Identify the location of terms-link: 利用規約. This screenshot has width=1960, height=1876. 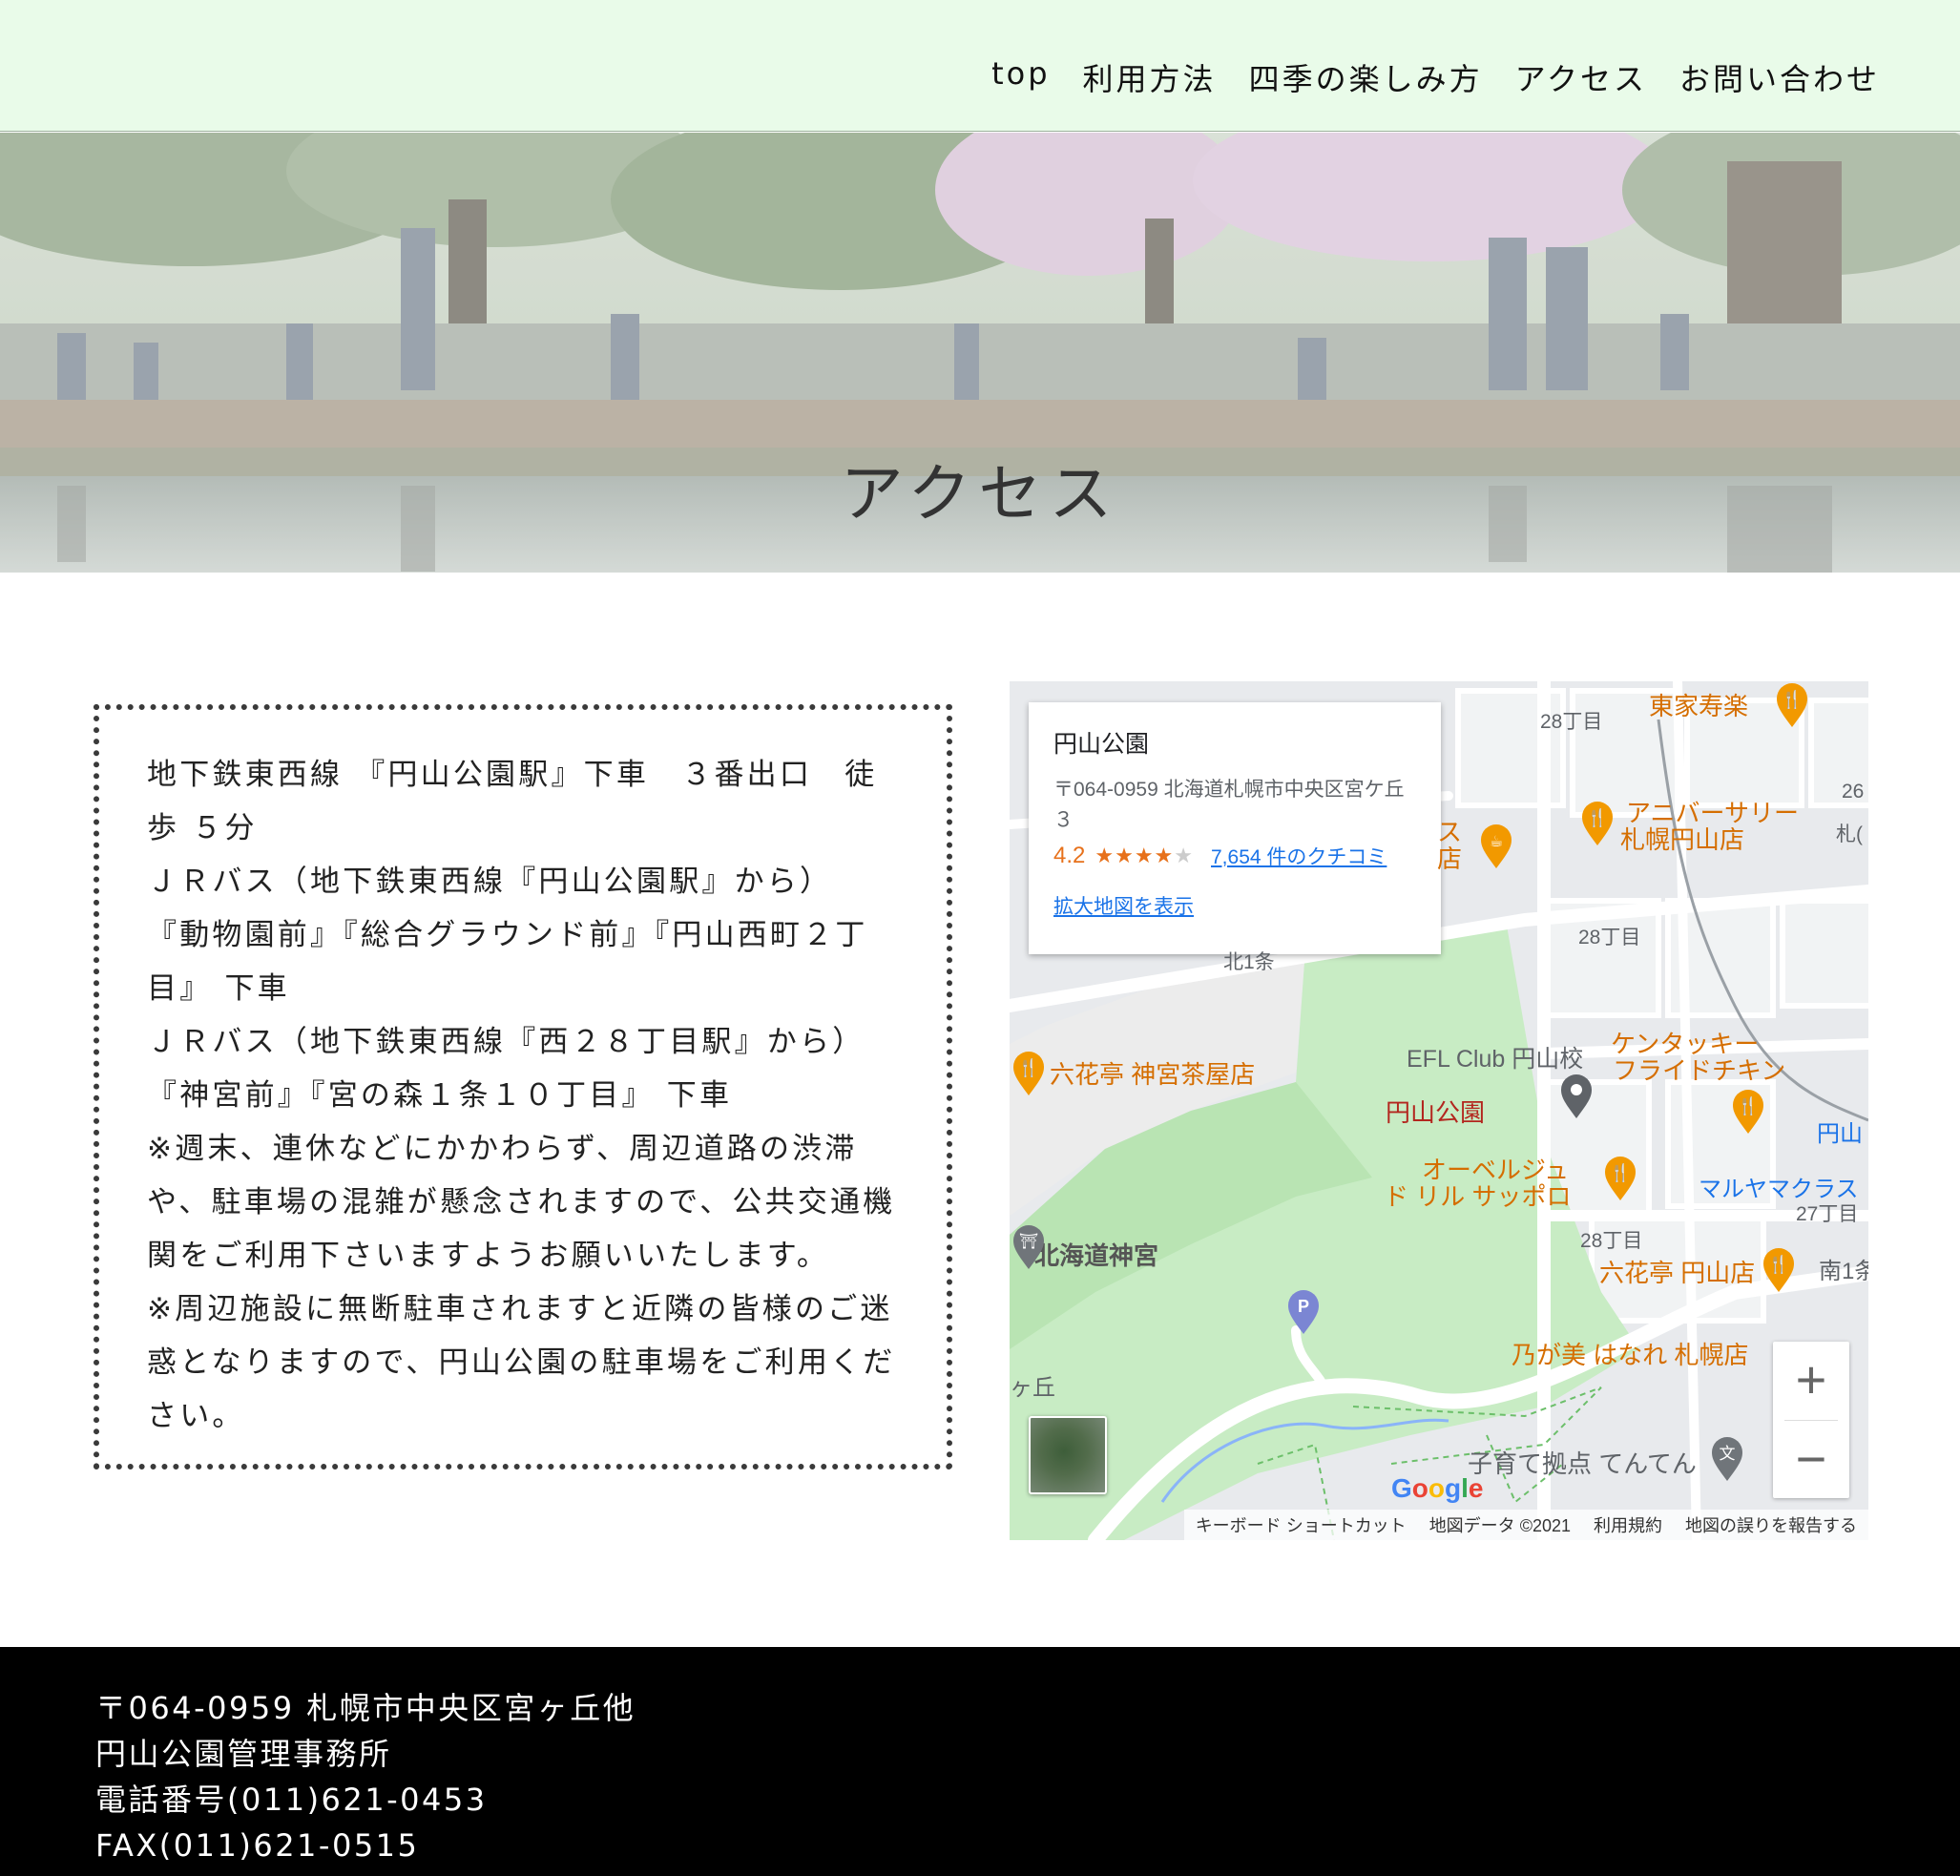
(1628, 1524).